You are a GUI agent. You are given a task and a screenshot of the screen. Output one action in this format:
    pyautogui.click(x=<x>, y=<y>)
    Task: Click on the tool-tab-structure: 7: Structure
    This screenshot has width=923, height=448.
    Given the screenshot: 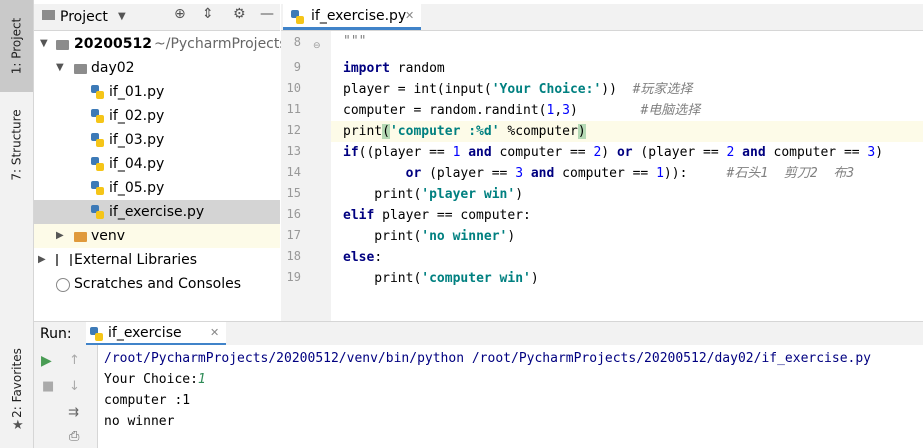 What is the action you would take?
    pyautogui.click(x=16, y=145)
    